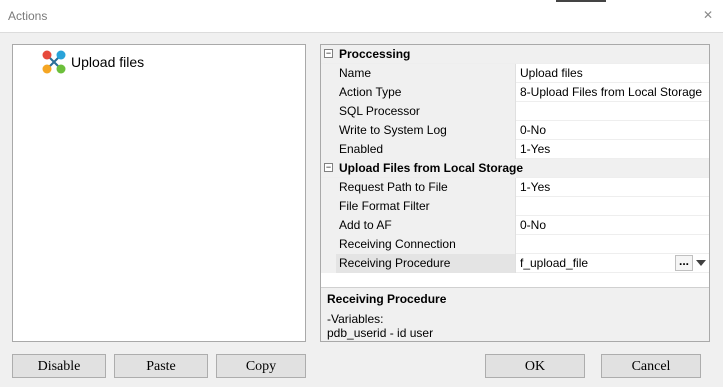  Describe the element at coordinates (613, 73) in the screenshot. I see `property-value: Upload files` at that location.